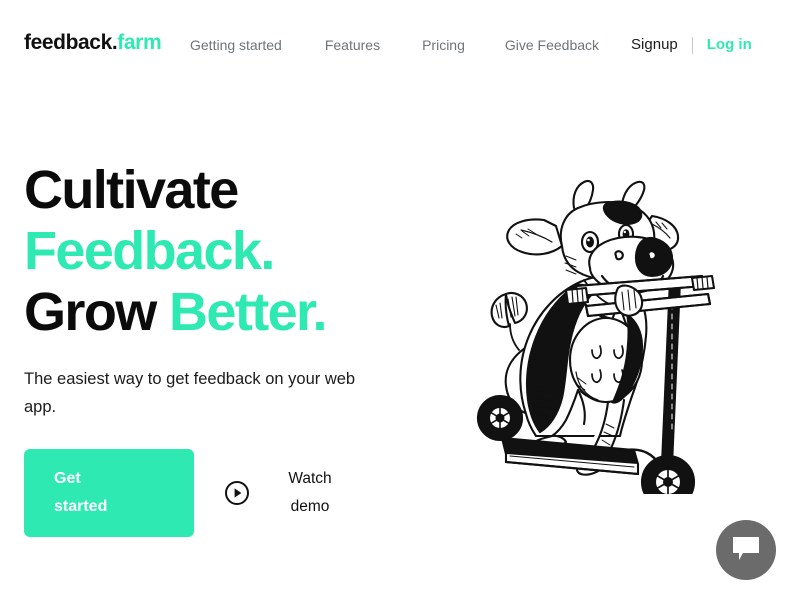  I want to click on nav-separator, so click(692, 45).